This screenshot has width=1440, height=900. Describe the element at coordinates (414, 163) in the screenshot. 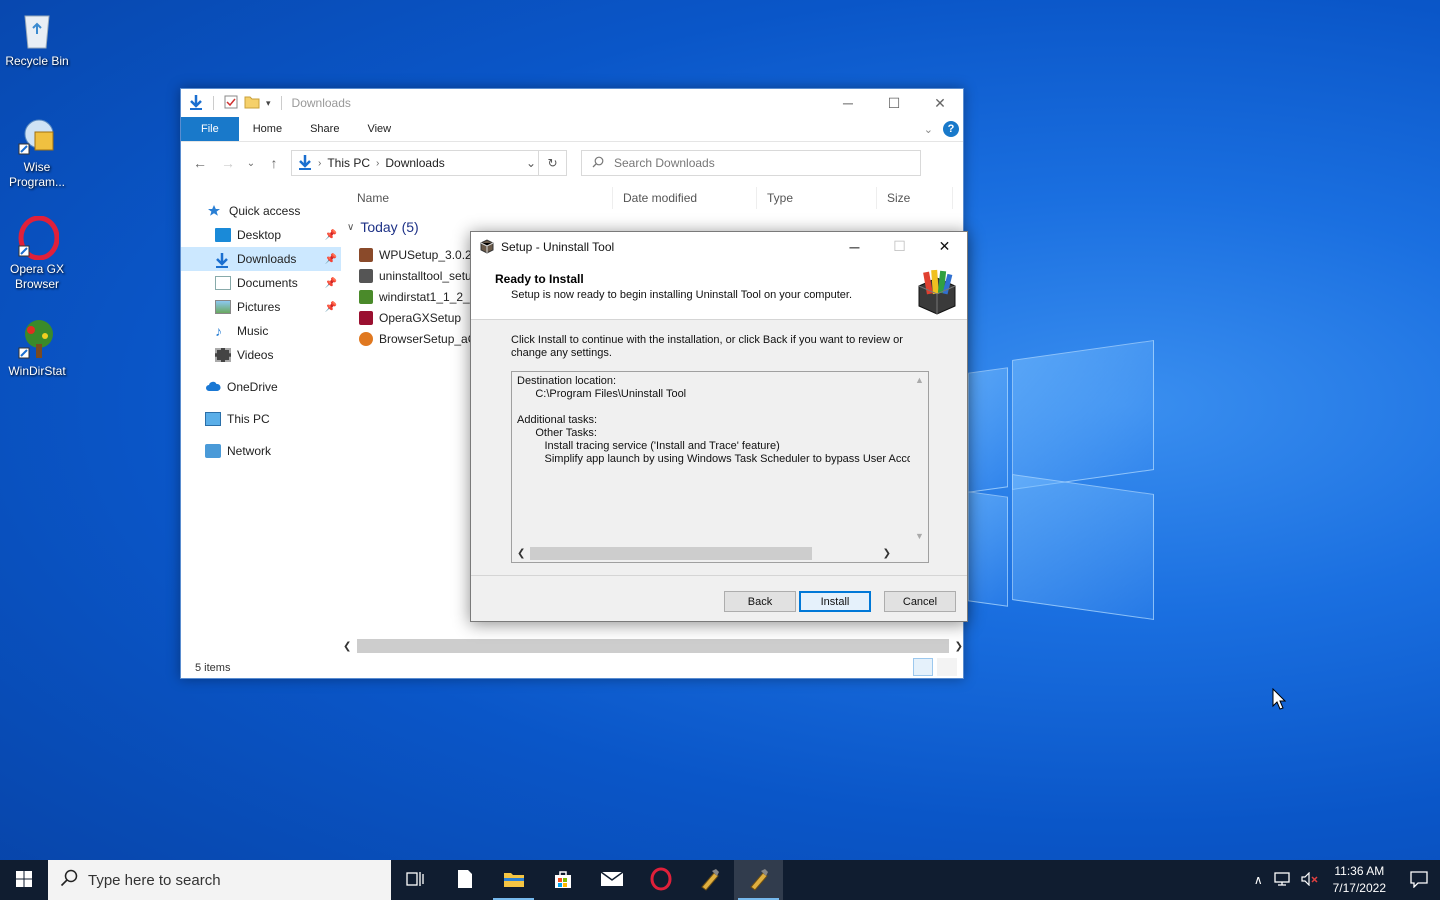

I see `breadcrumb-downloads: Downloads` at that location.